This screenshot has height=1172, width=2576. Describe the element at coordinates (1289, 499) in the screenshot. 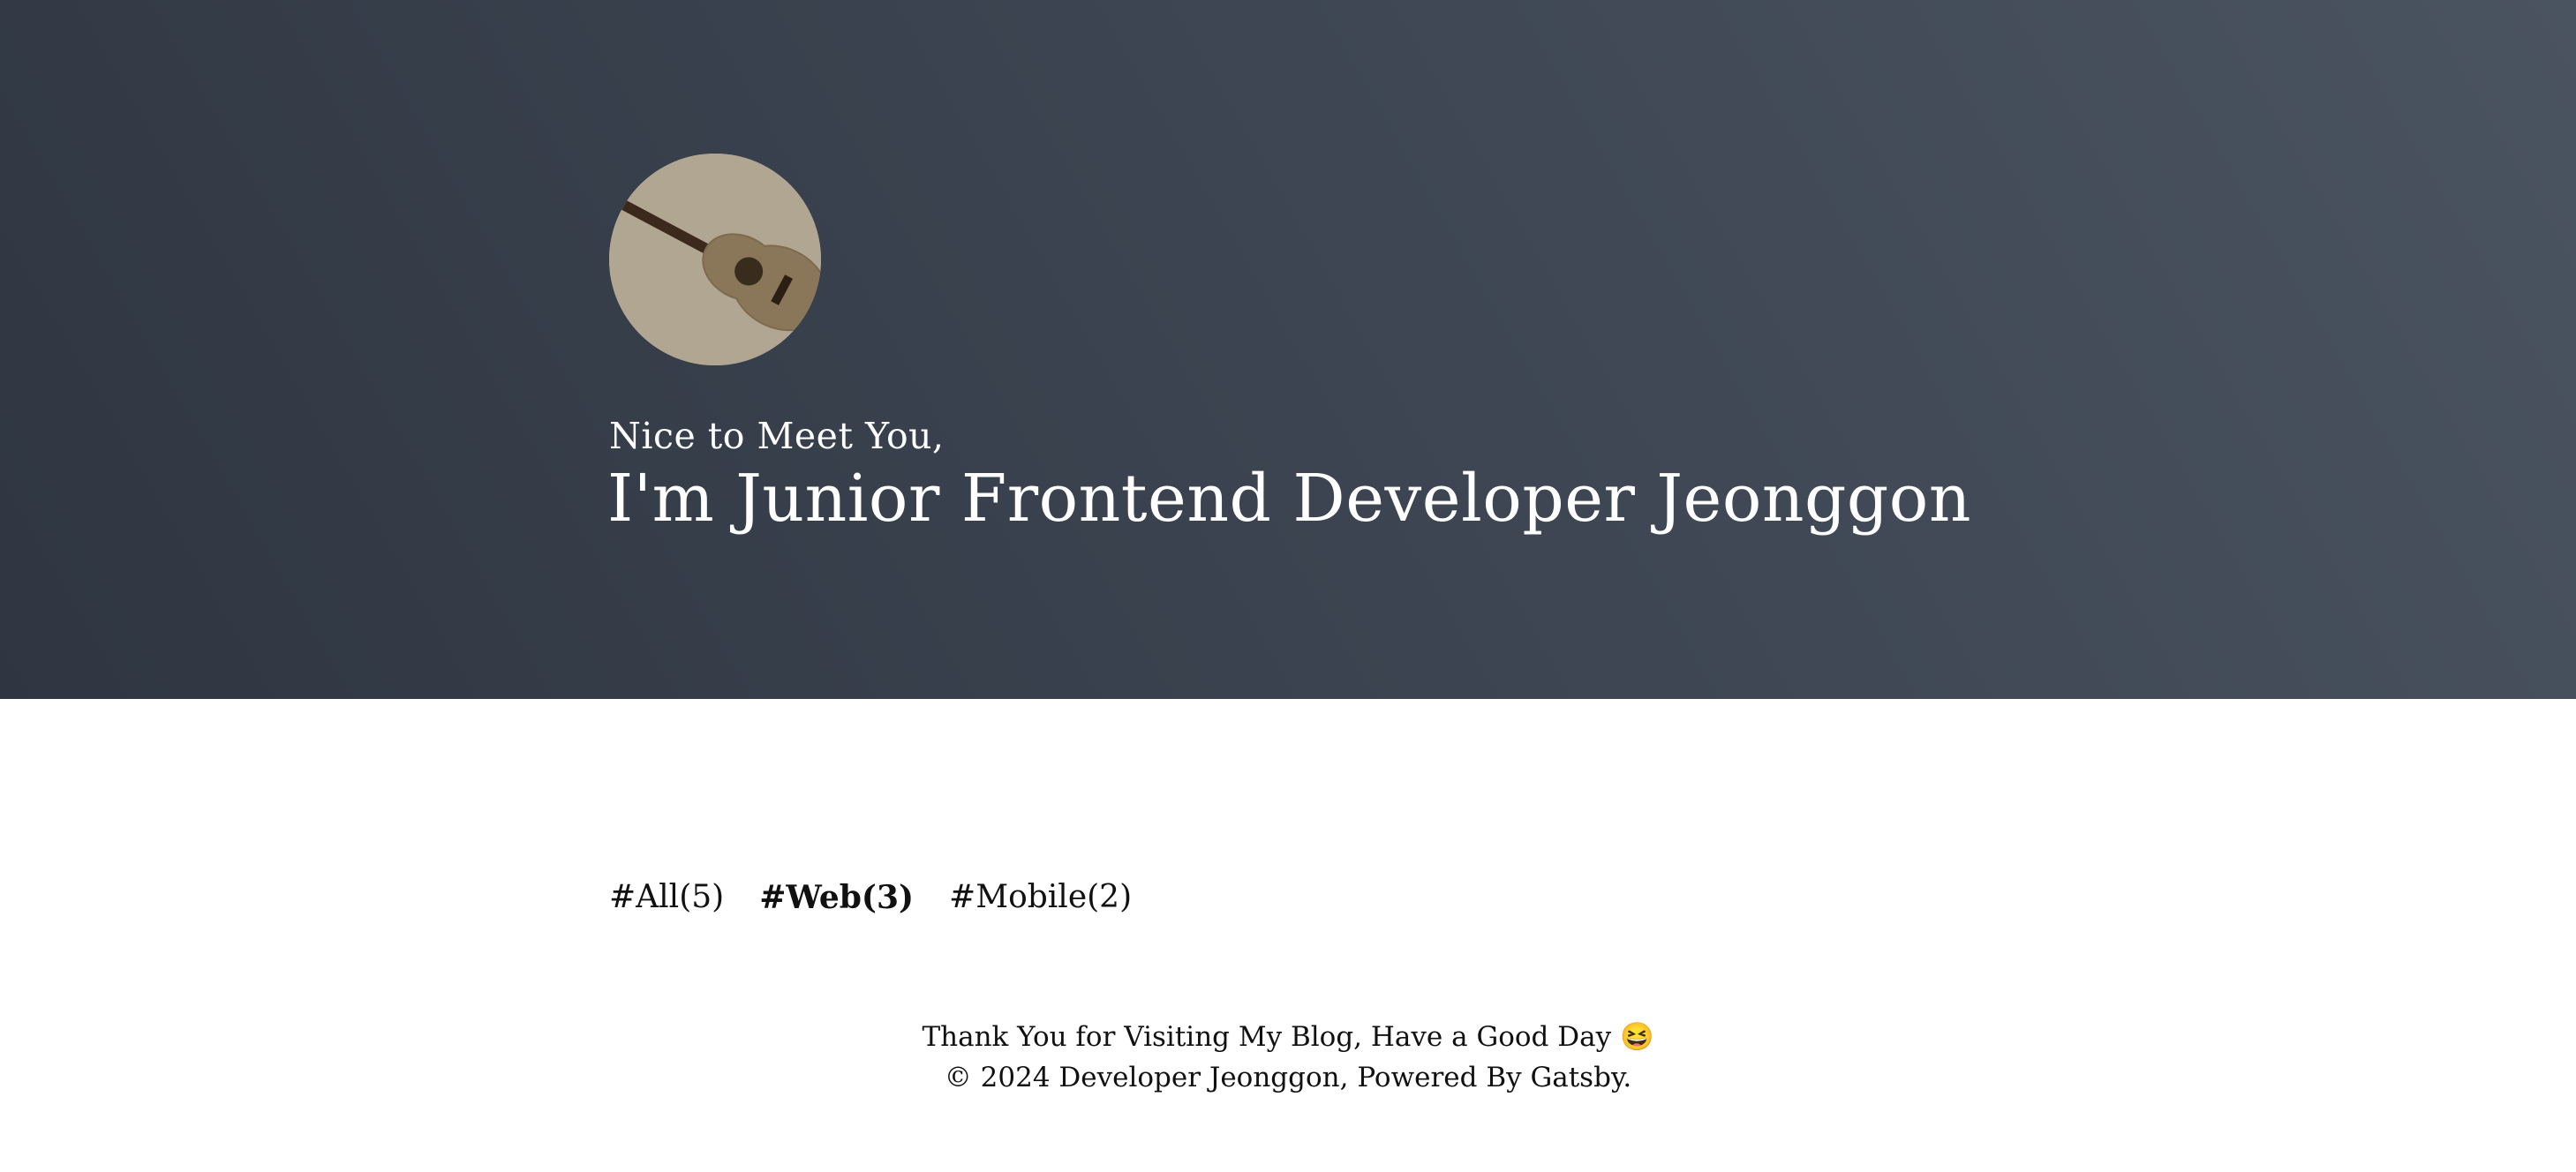

I see `page-headline: I'm Junior Frontend Developer Jeonggon` at that location.